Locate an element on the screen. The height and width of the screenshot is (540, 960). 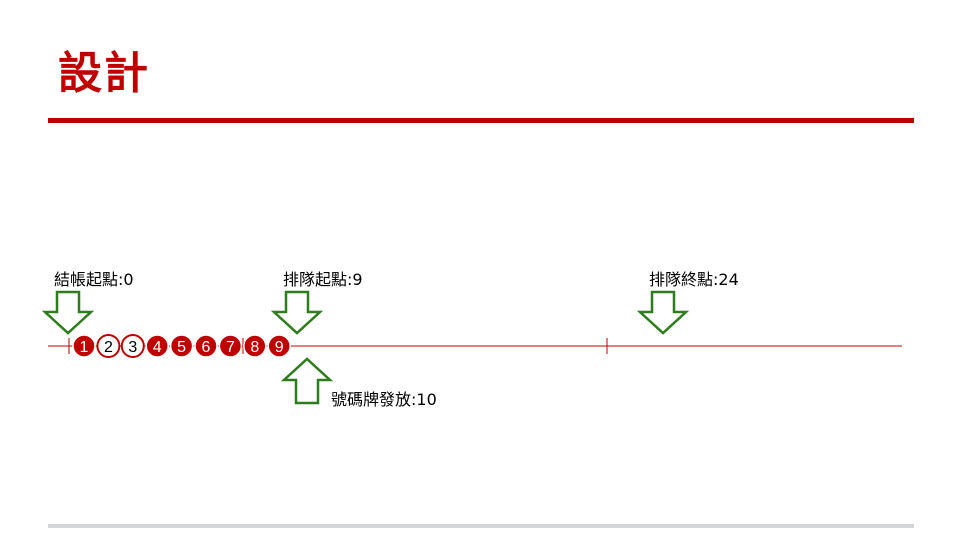
checkout-start-arrow-icon is located at coordinates (68, 312).